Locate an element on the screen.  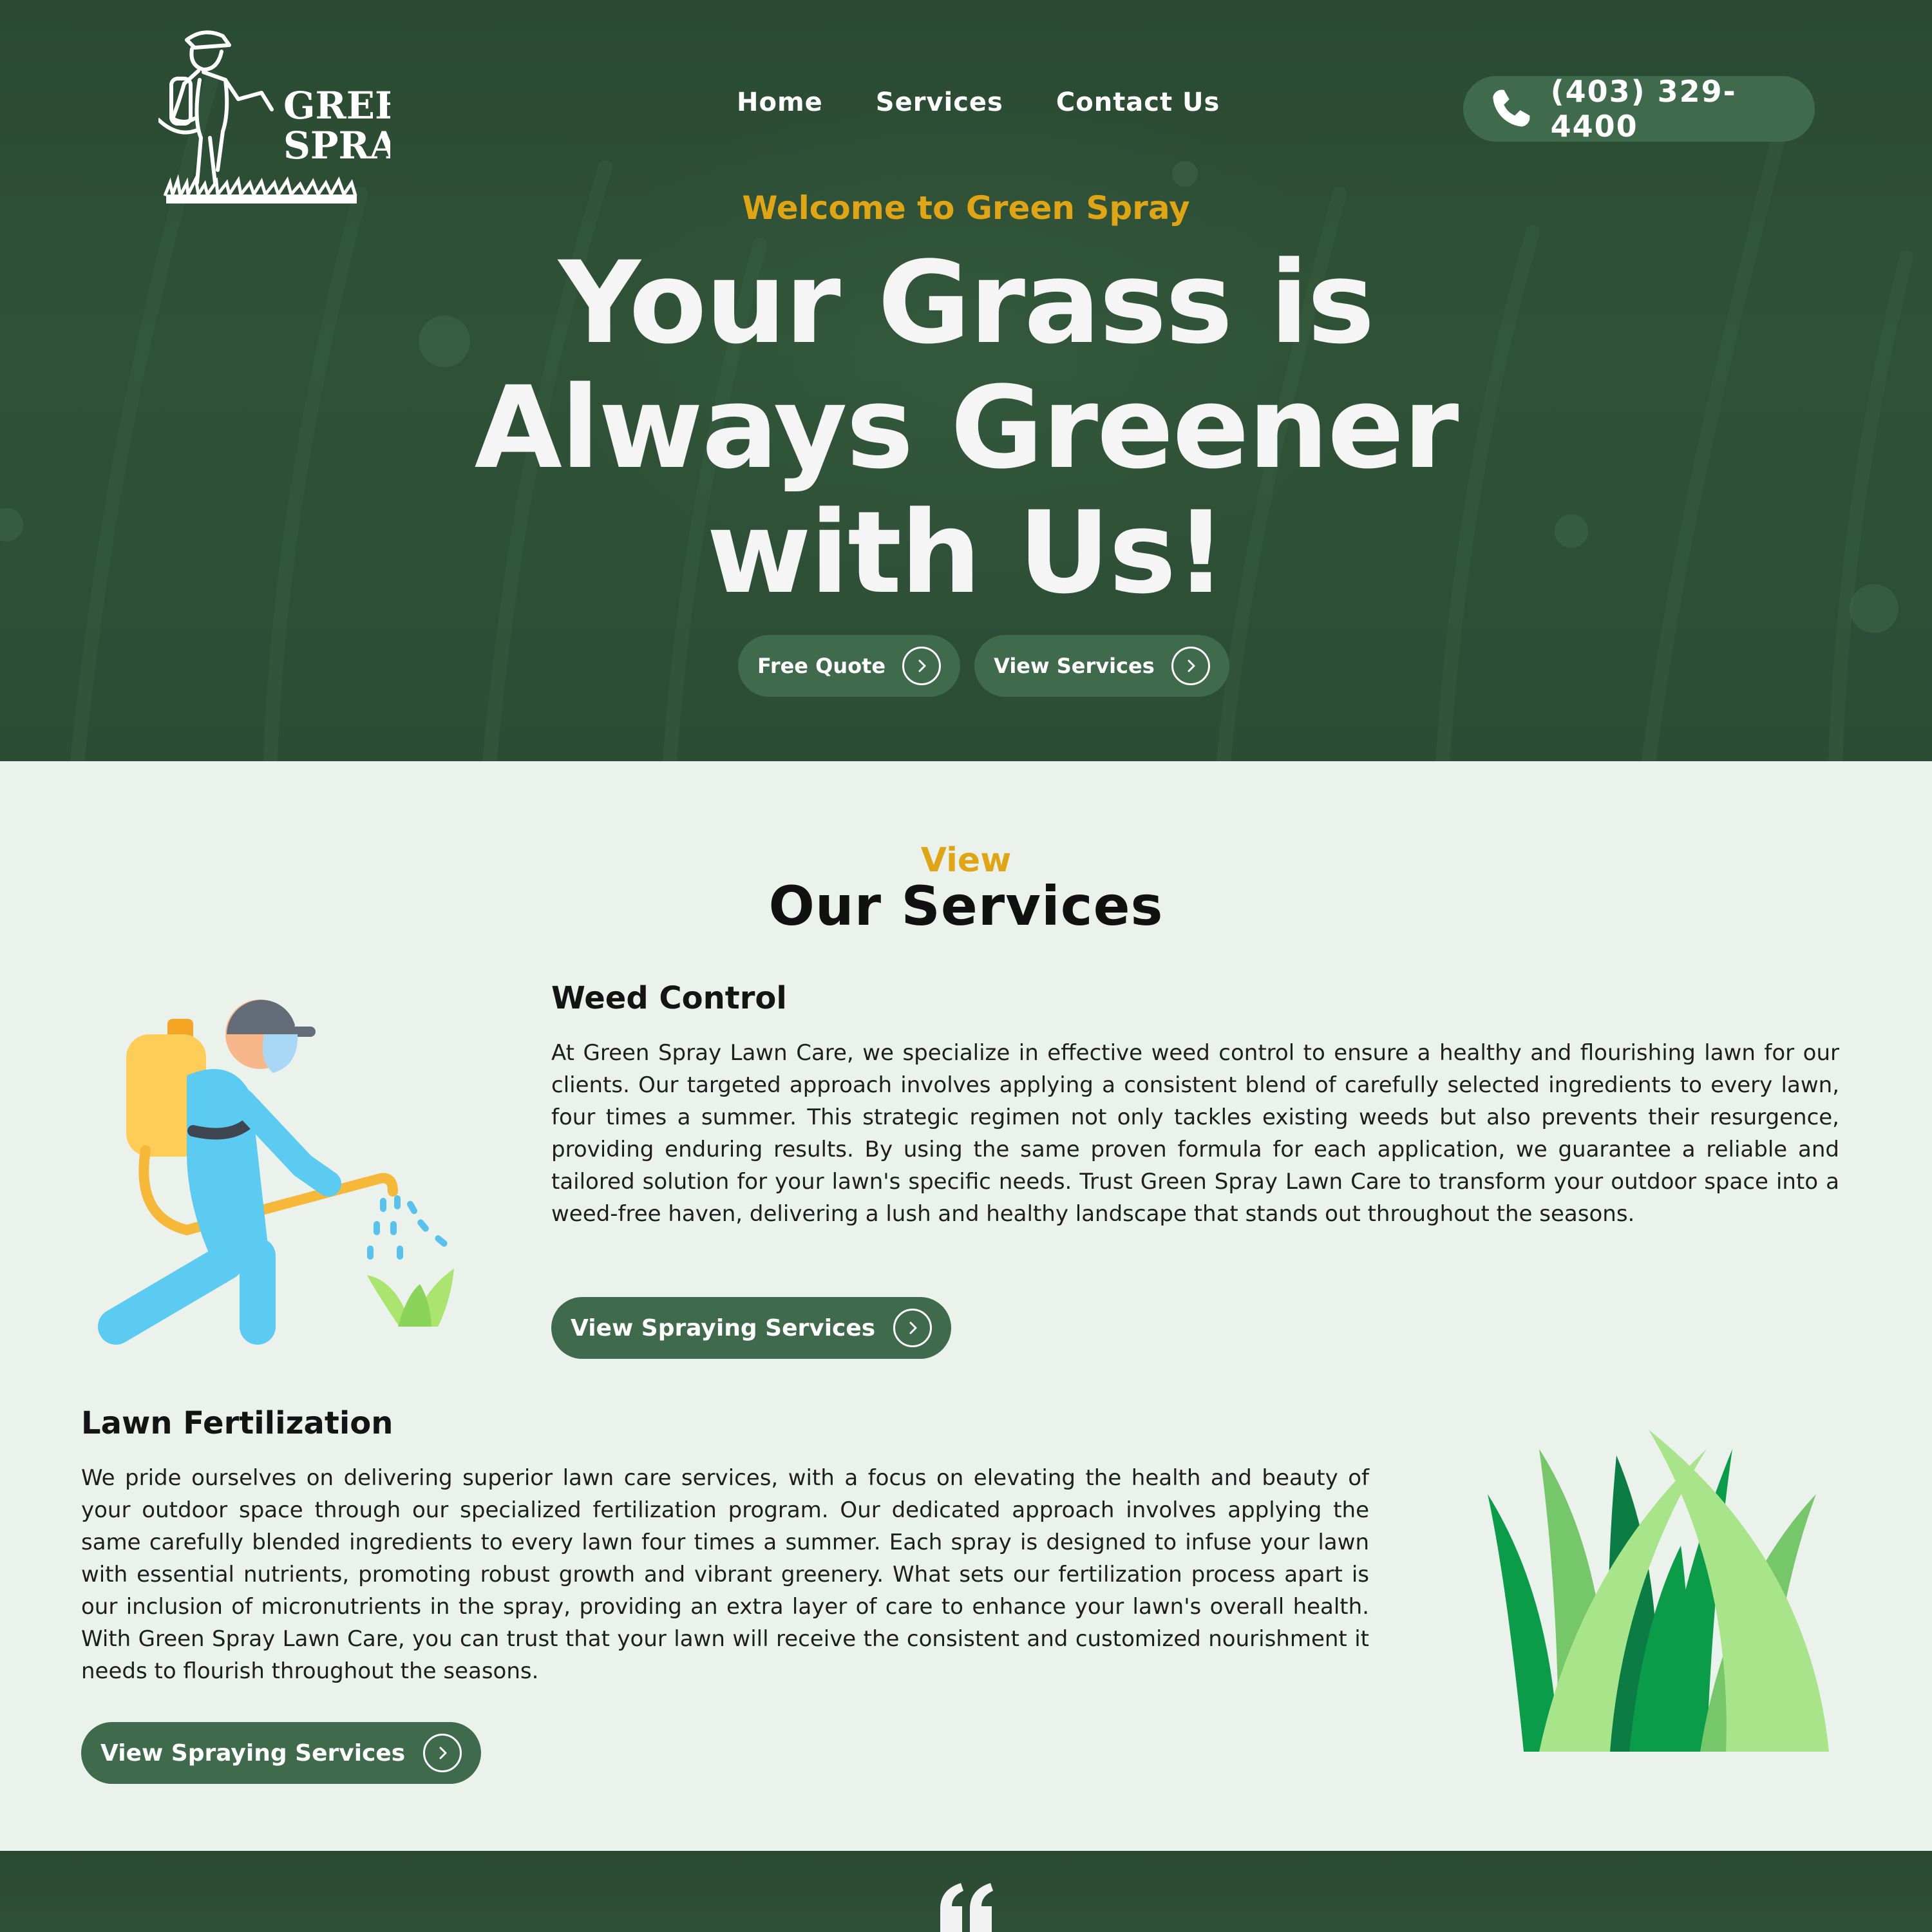
nav-item-home: Home is located at coordinates (780, 103).